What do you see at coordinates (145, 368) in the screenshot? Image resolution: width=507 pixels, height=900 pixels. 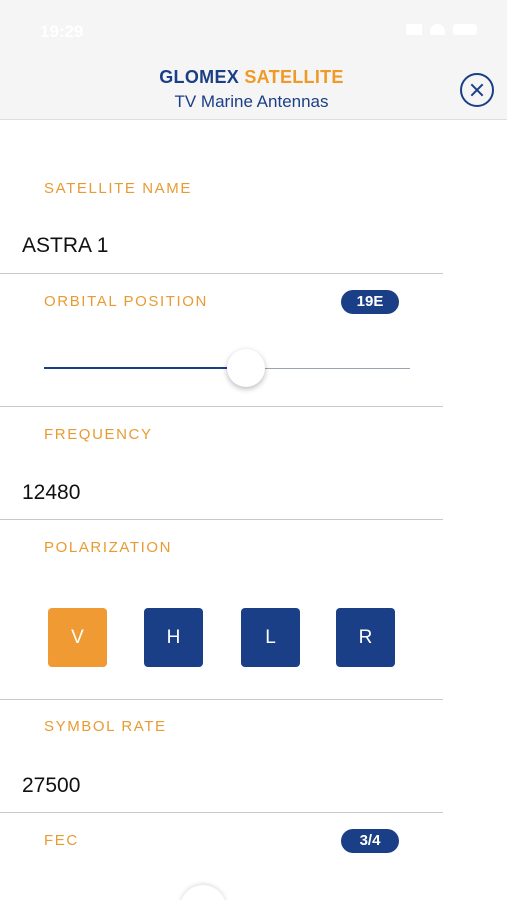 I see `orbital-position-slider-fill` at bounding box center [145, 368].